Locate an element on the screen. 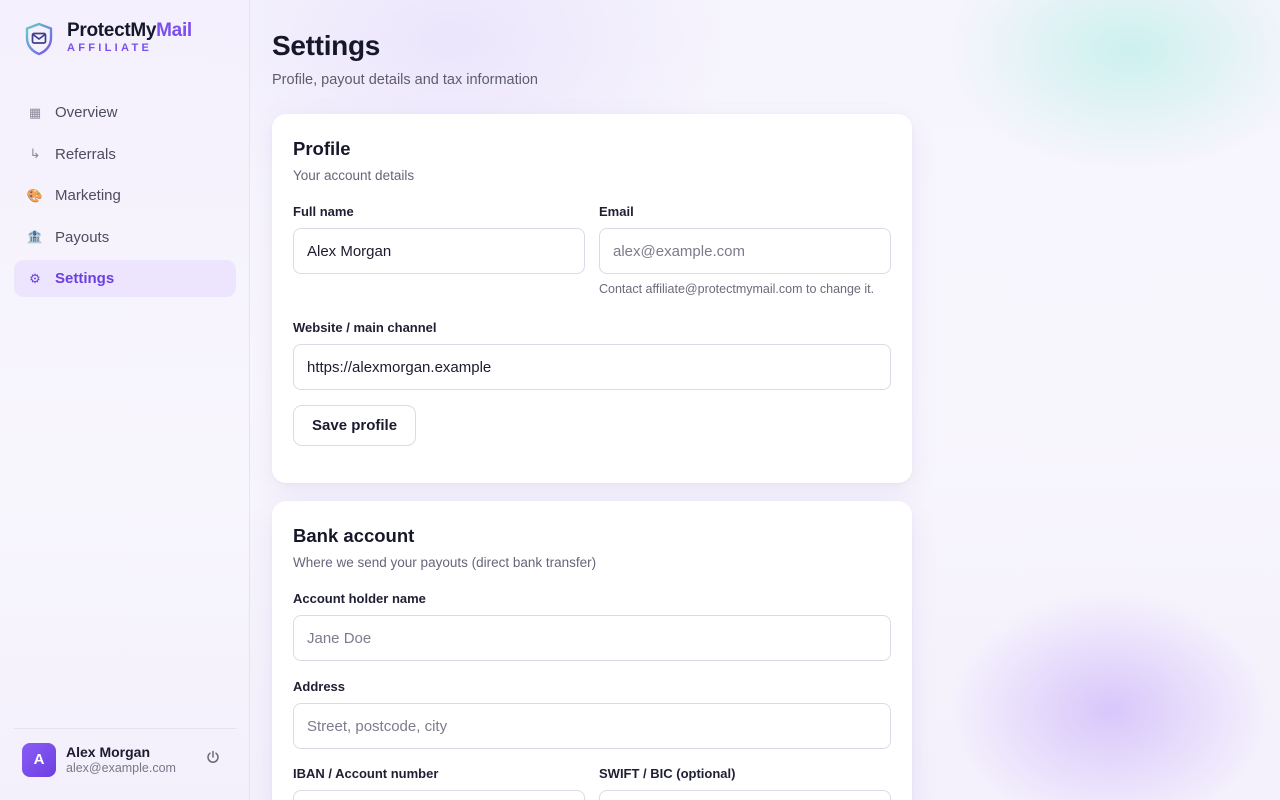 The width and height of the screenshot is (1280, 800). return-arrow-icon: ↳ is located at coordinates (35, 153).